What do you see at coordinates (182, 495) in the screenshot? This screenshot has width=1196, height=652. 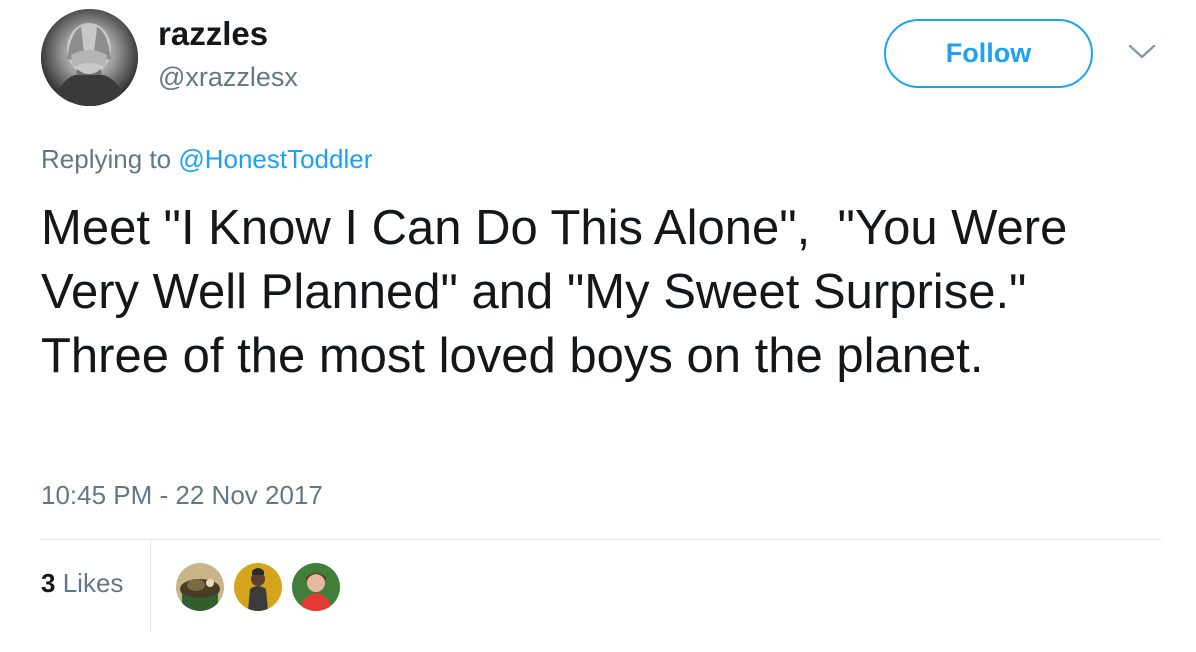 I see `tweet-timestamp: 10:45 PM - 22 Nov 2017` at bounding box center [182, 495].